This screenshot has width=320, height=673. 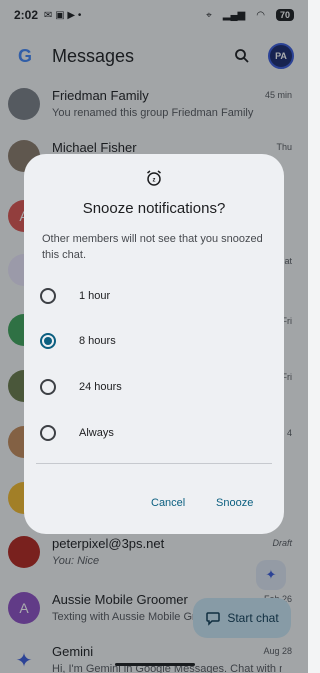 I want to click on radio-dot, so click(x=48, y=341).